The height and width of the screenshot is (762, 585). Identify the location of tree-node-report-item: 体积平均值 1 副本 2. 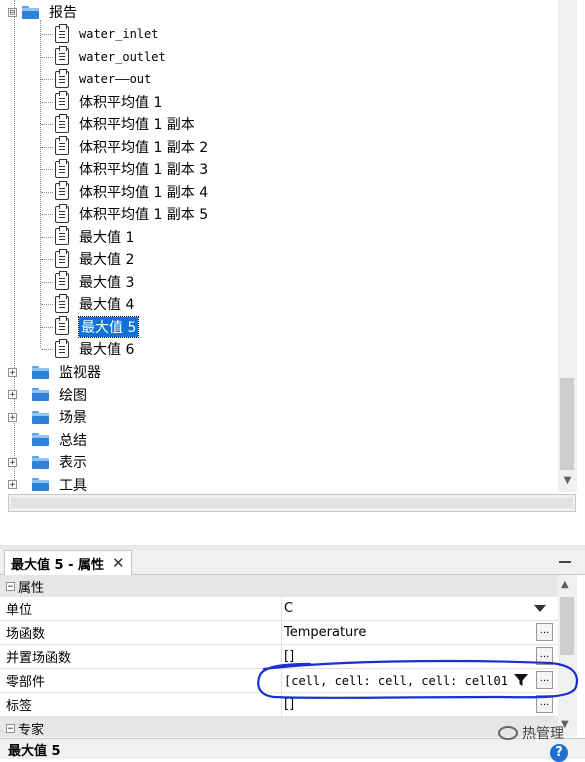
(131, 147).